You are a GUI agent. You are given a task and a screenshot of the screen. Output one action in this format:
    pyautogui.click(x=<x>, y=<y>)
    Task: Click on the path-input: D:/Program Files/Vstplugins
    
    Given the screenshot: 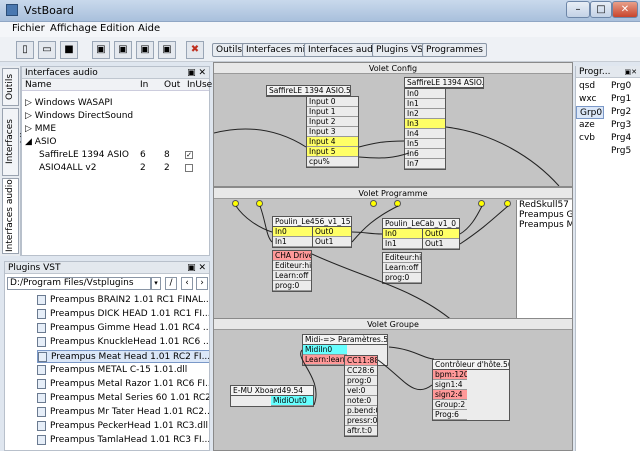 What is the action you would take?
    pyautogui.click(x=79, y=283)
    